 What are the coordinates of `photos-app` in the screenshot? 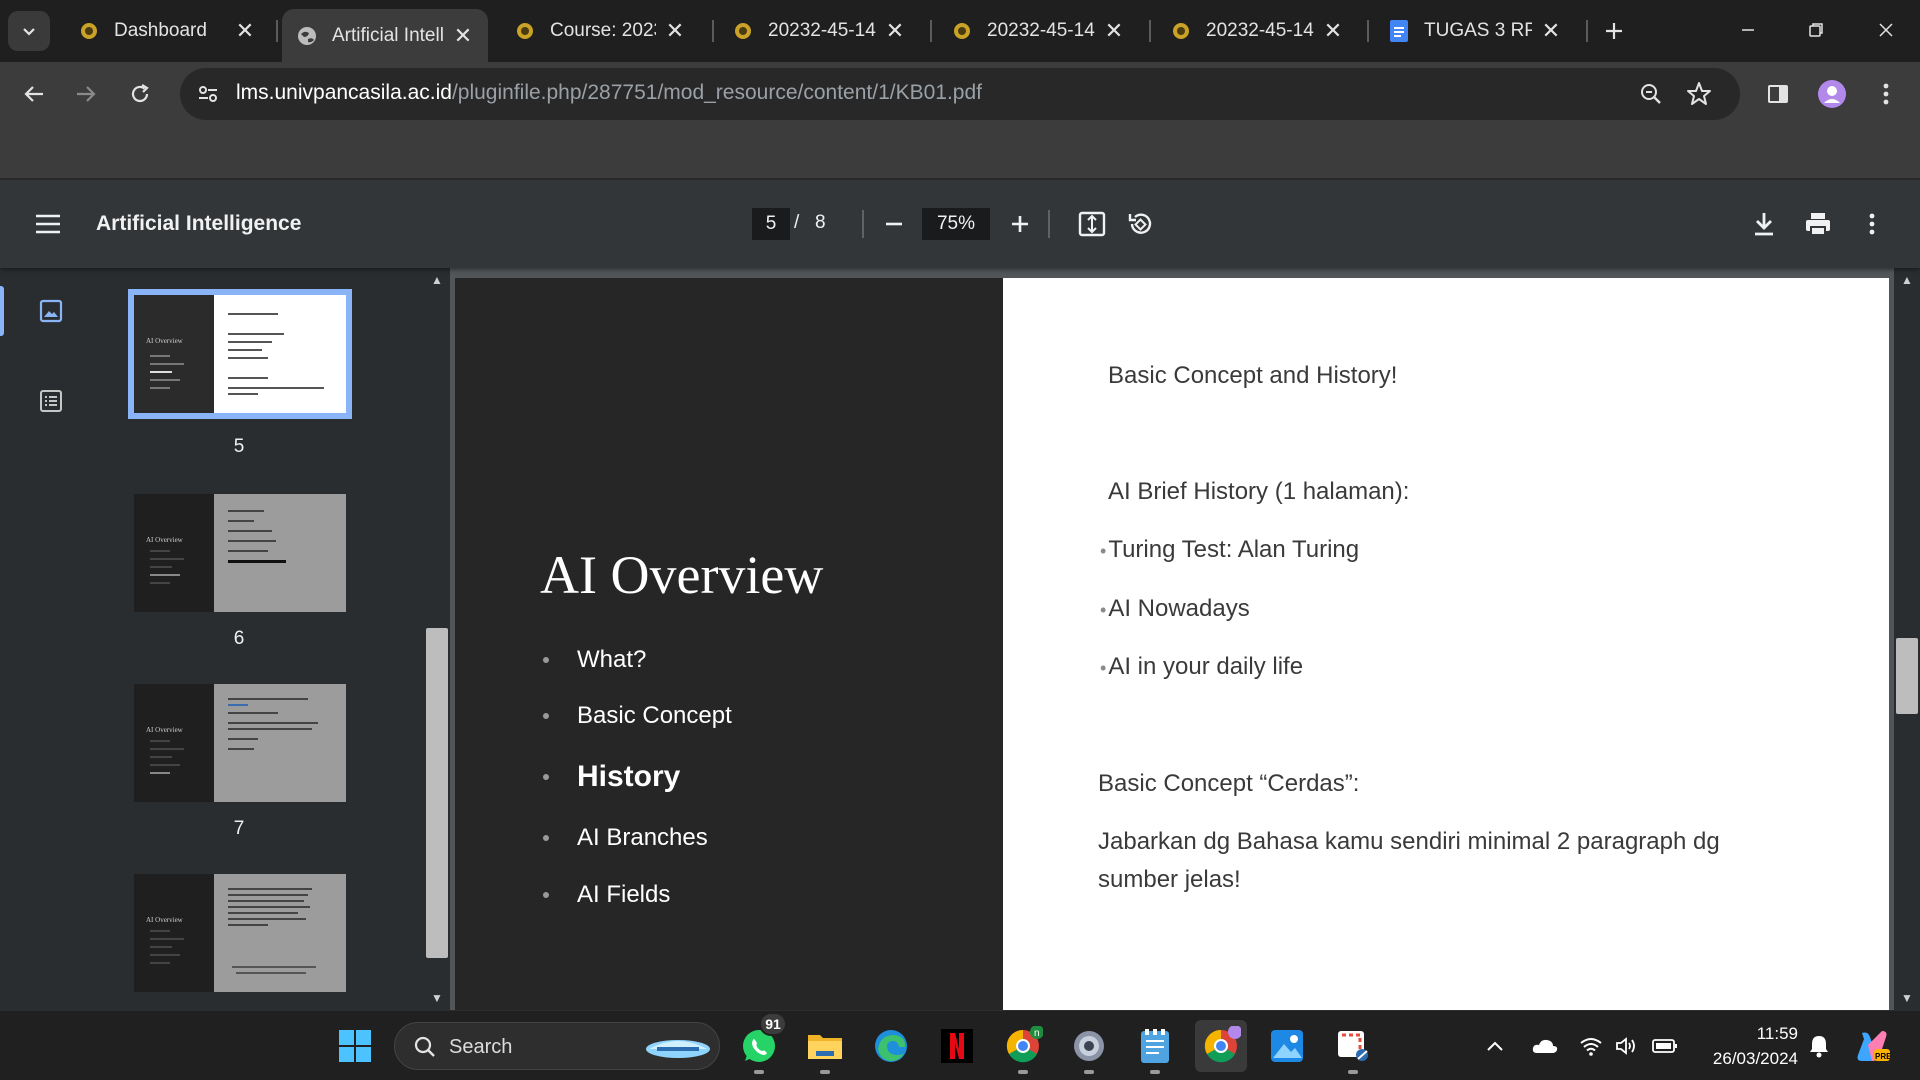 It's located at (1287, 1046).